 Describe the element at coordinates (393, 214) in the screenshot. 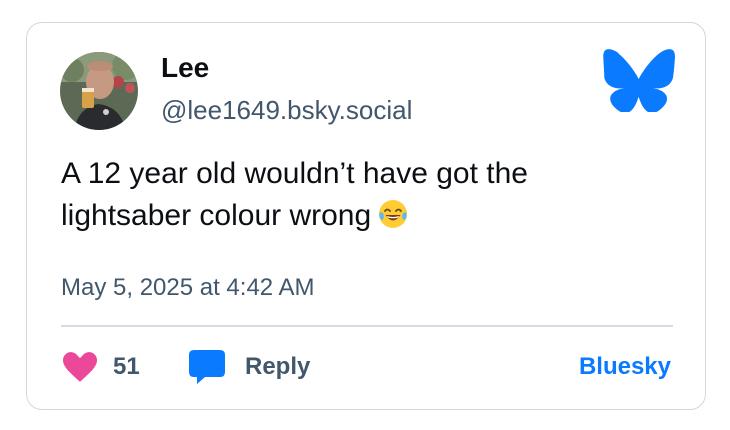

I see `tears-of-joy-emoji` at that location.